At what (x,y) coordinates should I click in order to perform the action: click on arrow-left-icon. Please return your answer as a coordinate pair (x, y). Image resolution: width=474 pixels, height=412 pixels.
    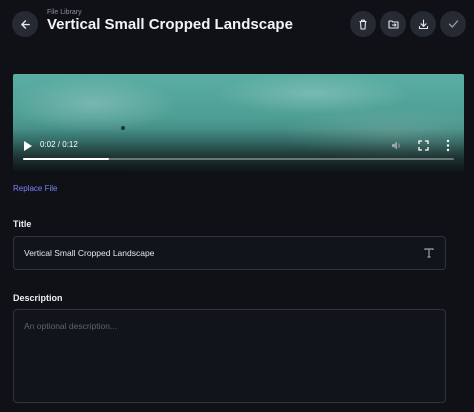
    Looking at the image, I should click on (25, 24).